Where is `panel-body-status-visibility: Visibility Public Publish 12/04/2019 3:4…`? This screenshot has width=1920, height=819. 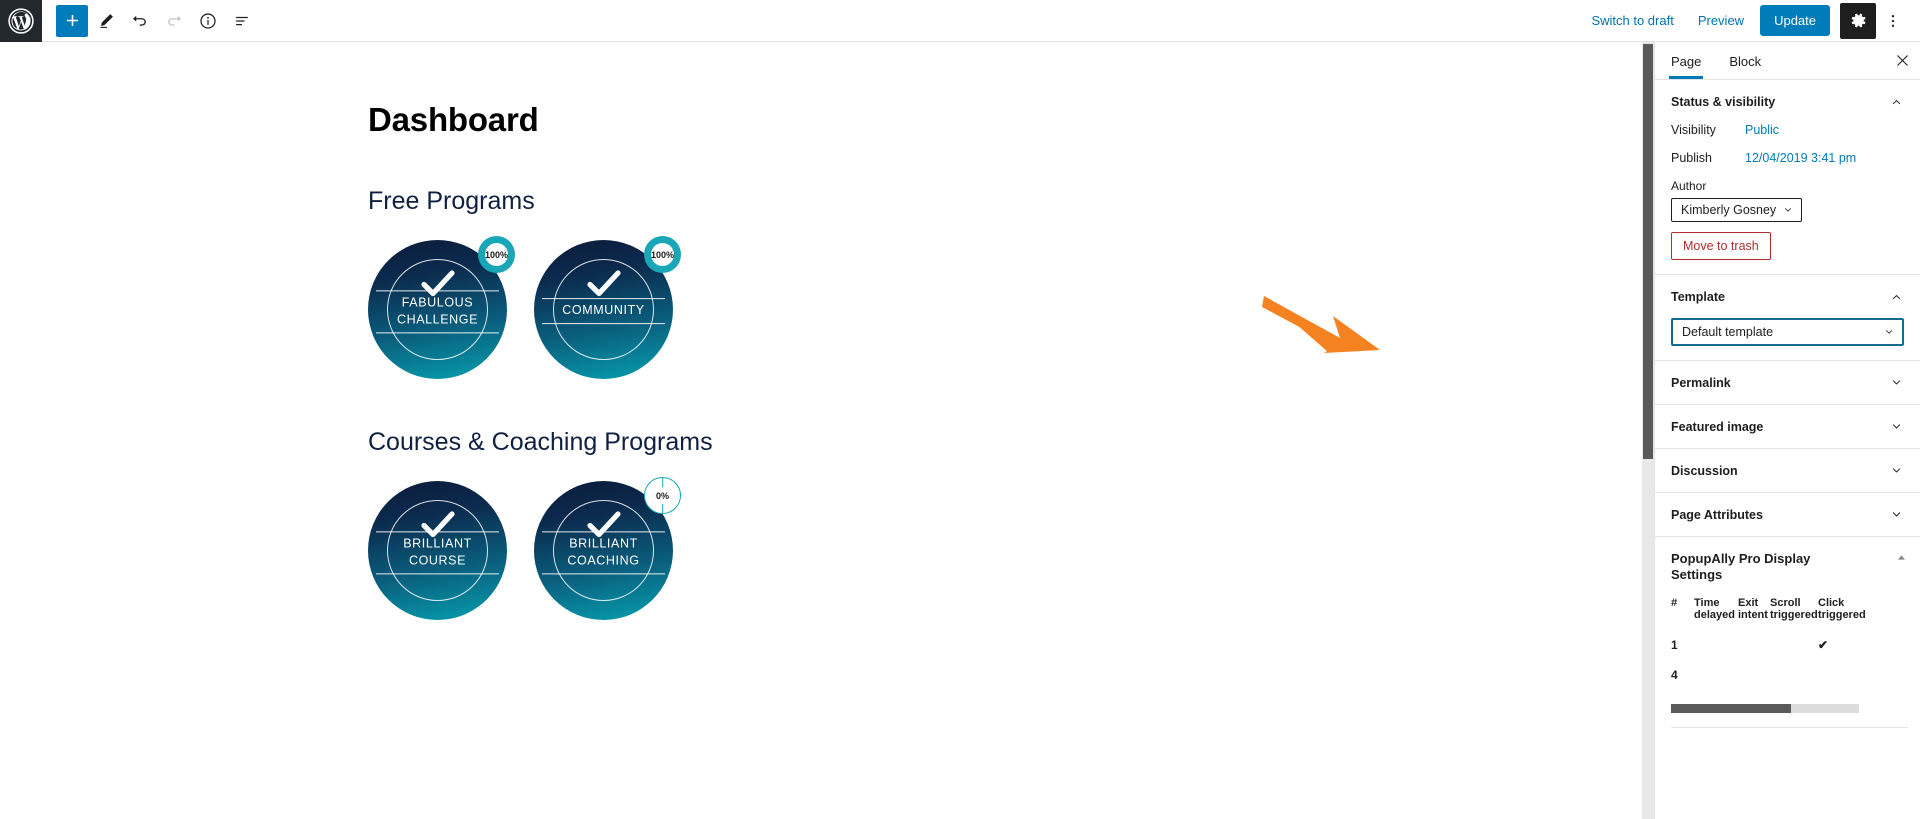 panel-body-status-visibility: Visibility Public Publish 12/04/2019 3:4… is located at coordinates (1787, 198).